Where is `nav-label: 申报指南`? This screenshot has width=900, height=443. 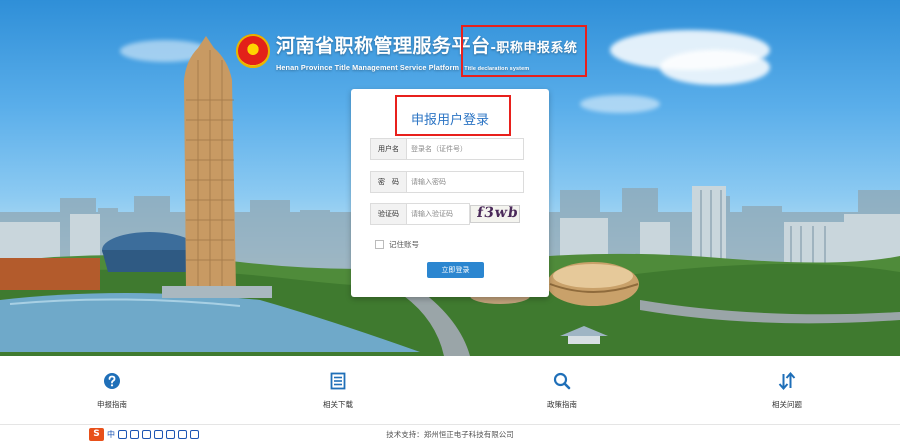
nav-label: 申报指南 is located at coordinates (112, 404).